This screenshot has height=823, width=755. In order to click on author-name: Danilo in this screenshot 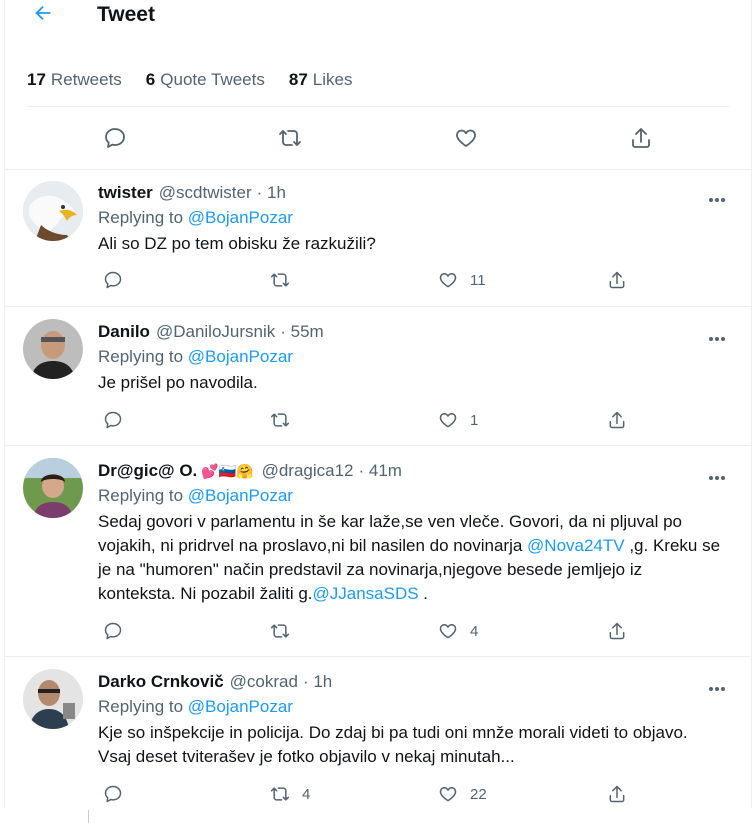, I will do `click(124, 332)`.